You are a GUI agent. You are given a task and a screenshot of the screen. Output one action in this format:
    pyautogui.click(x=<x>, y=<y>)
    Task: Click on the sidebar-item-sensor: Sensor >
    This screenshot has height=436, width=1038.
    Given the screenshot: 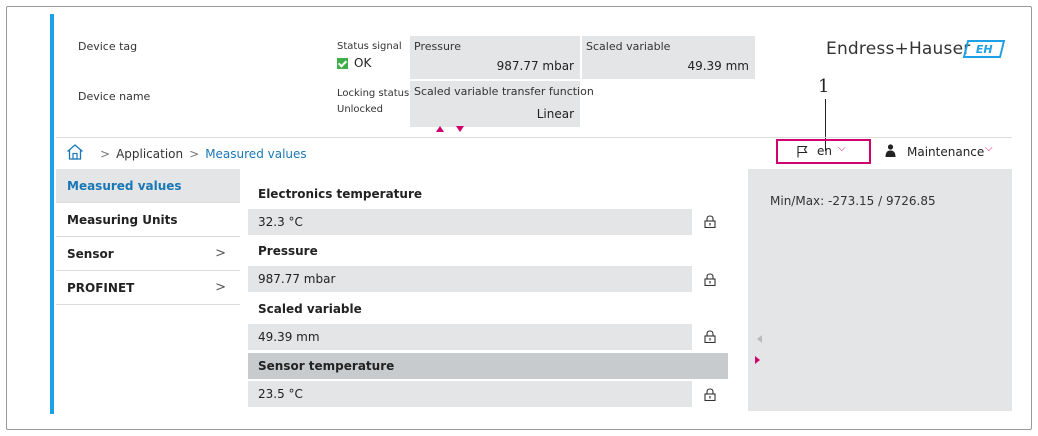 What is the action you would take?
    pyautogui.click(x=148, y=254)
    